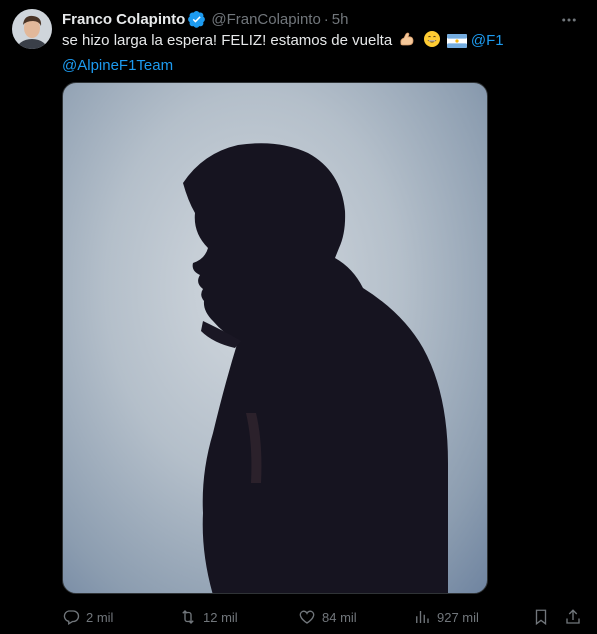 This screenshot has height=634, width=597. What do you see at coordinates (71, 617) in the screenshot?
I see `reply-icon` at bounding box center [71, 617].